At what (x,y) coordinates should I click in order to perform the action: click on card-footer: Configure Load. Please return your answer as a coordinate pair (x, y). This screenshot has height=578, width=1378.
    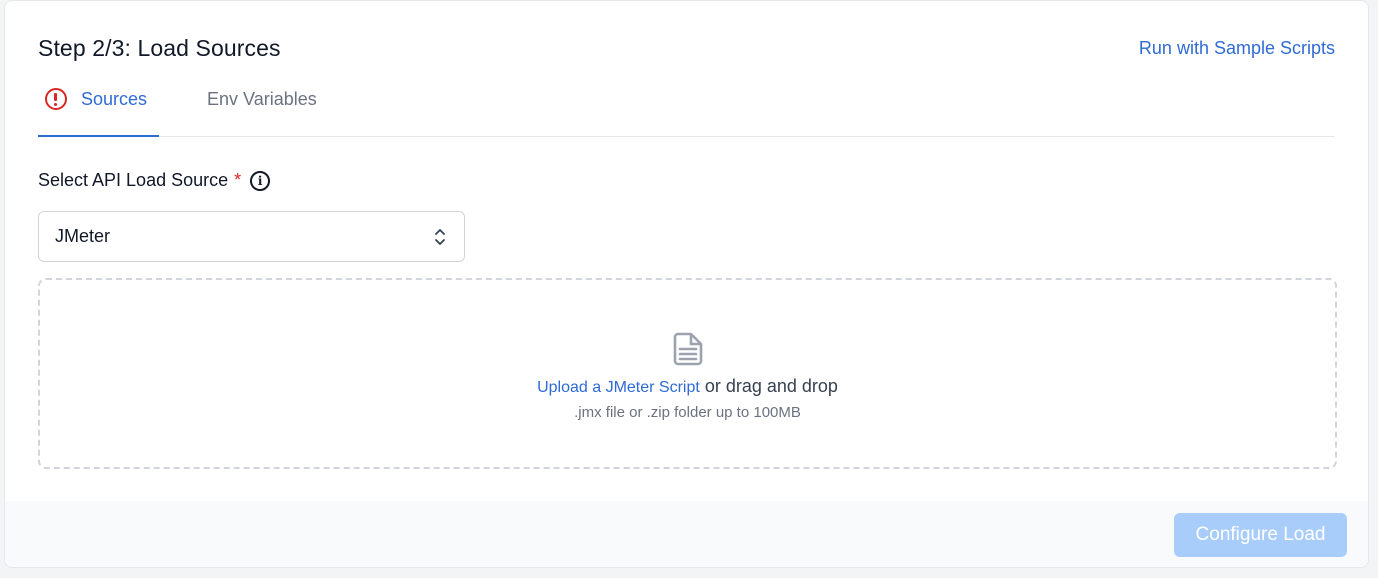
    Looking at the image, I should click on (686, 534).